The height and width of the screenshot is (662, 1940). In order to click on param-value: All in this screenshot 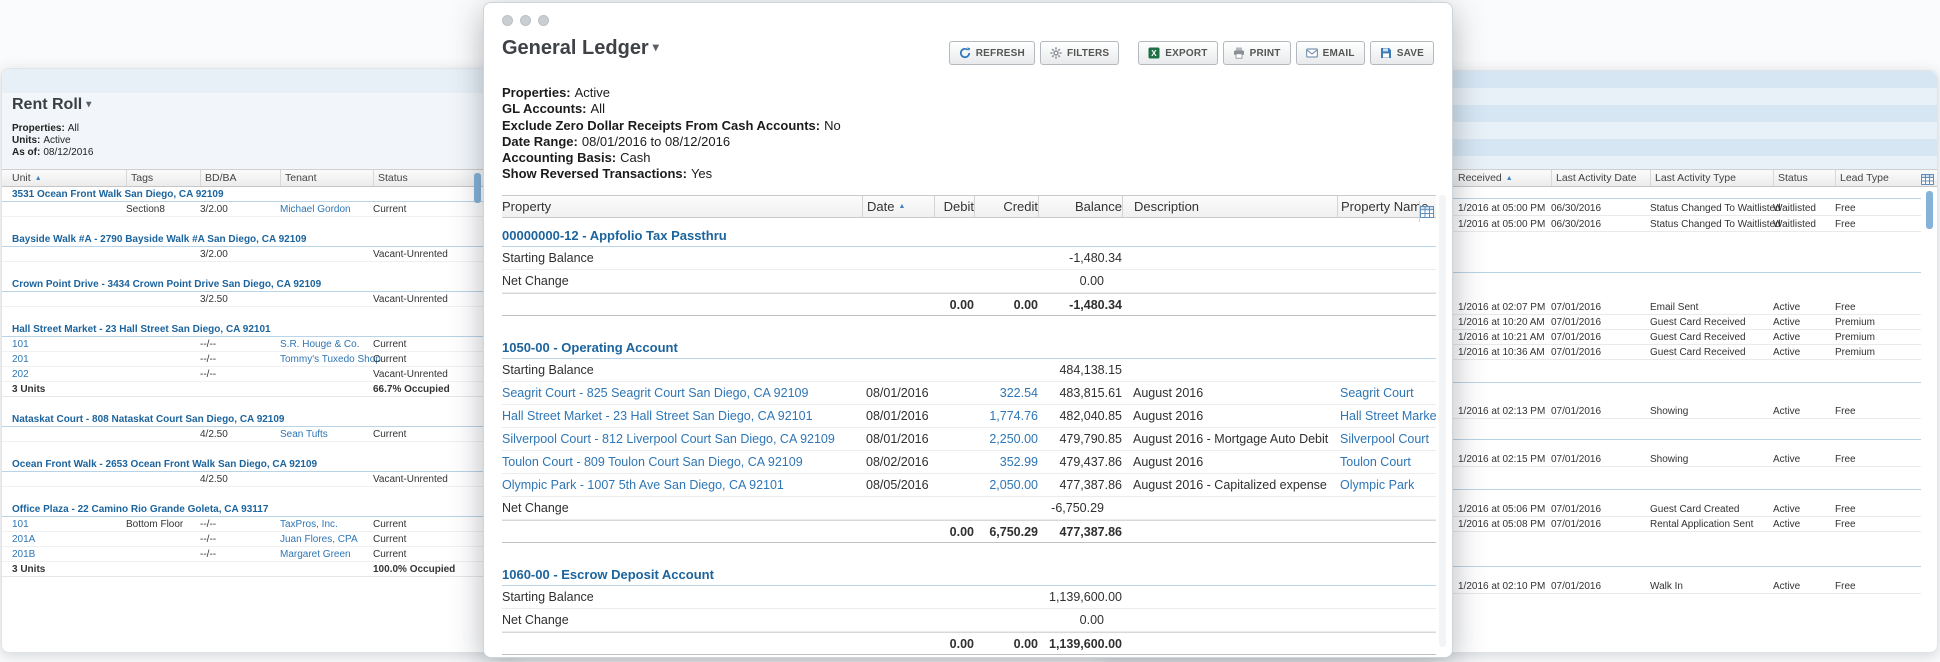, I will do `click(73, 128)`.